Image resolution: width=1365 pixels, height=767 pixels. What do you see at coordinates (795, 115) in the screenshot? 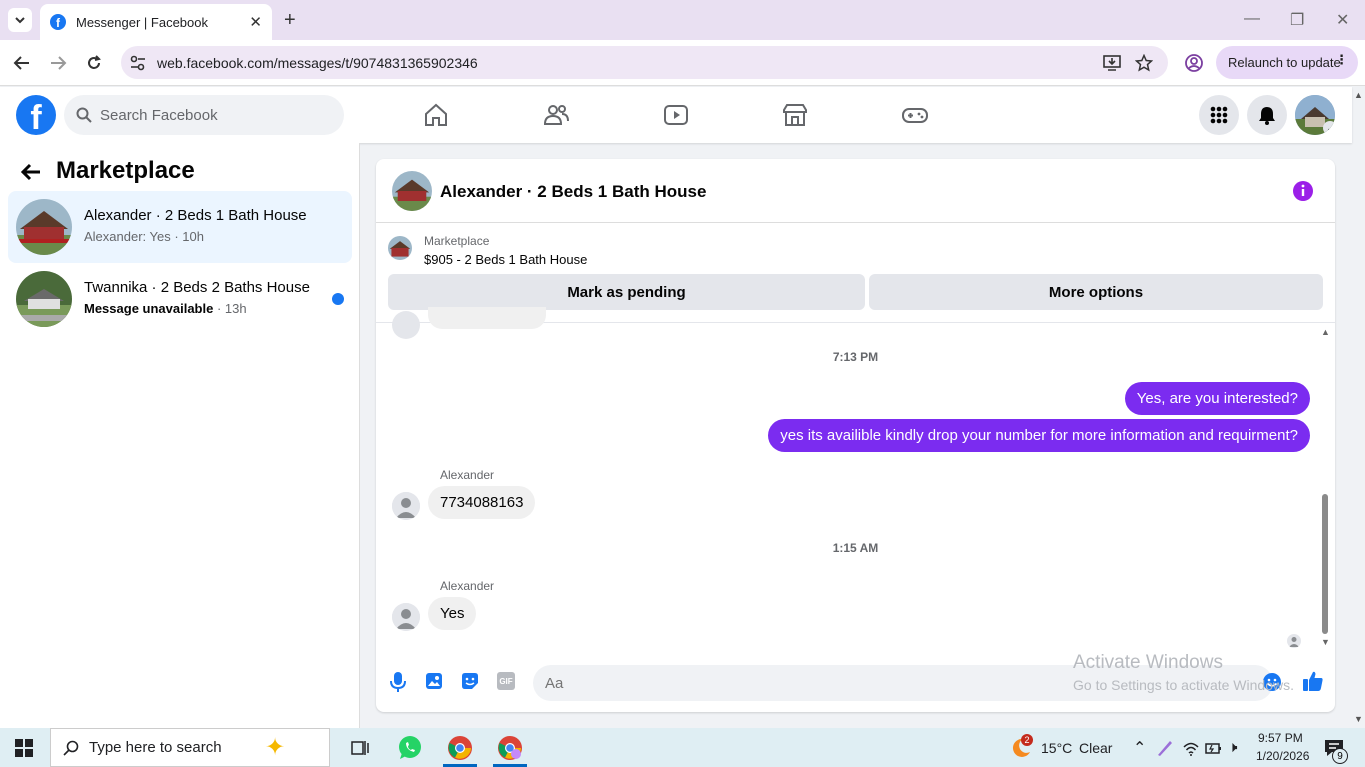
I see `marketplace-icon` at bounding box center [795, 115].